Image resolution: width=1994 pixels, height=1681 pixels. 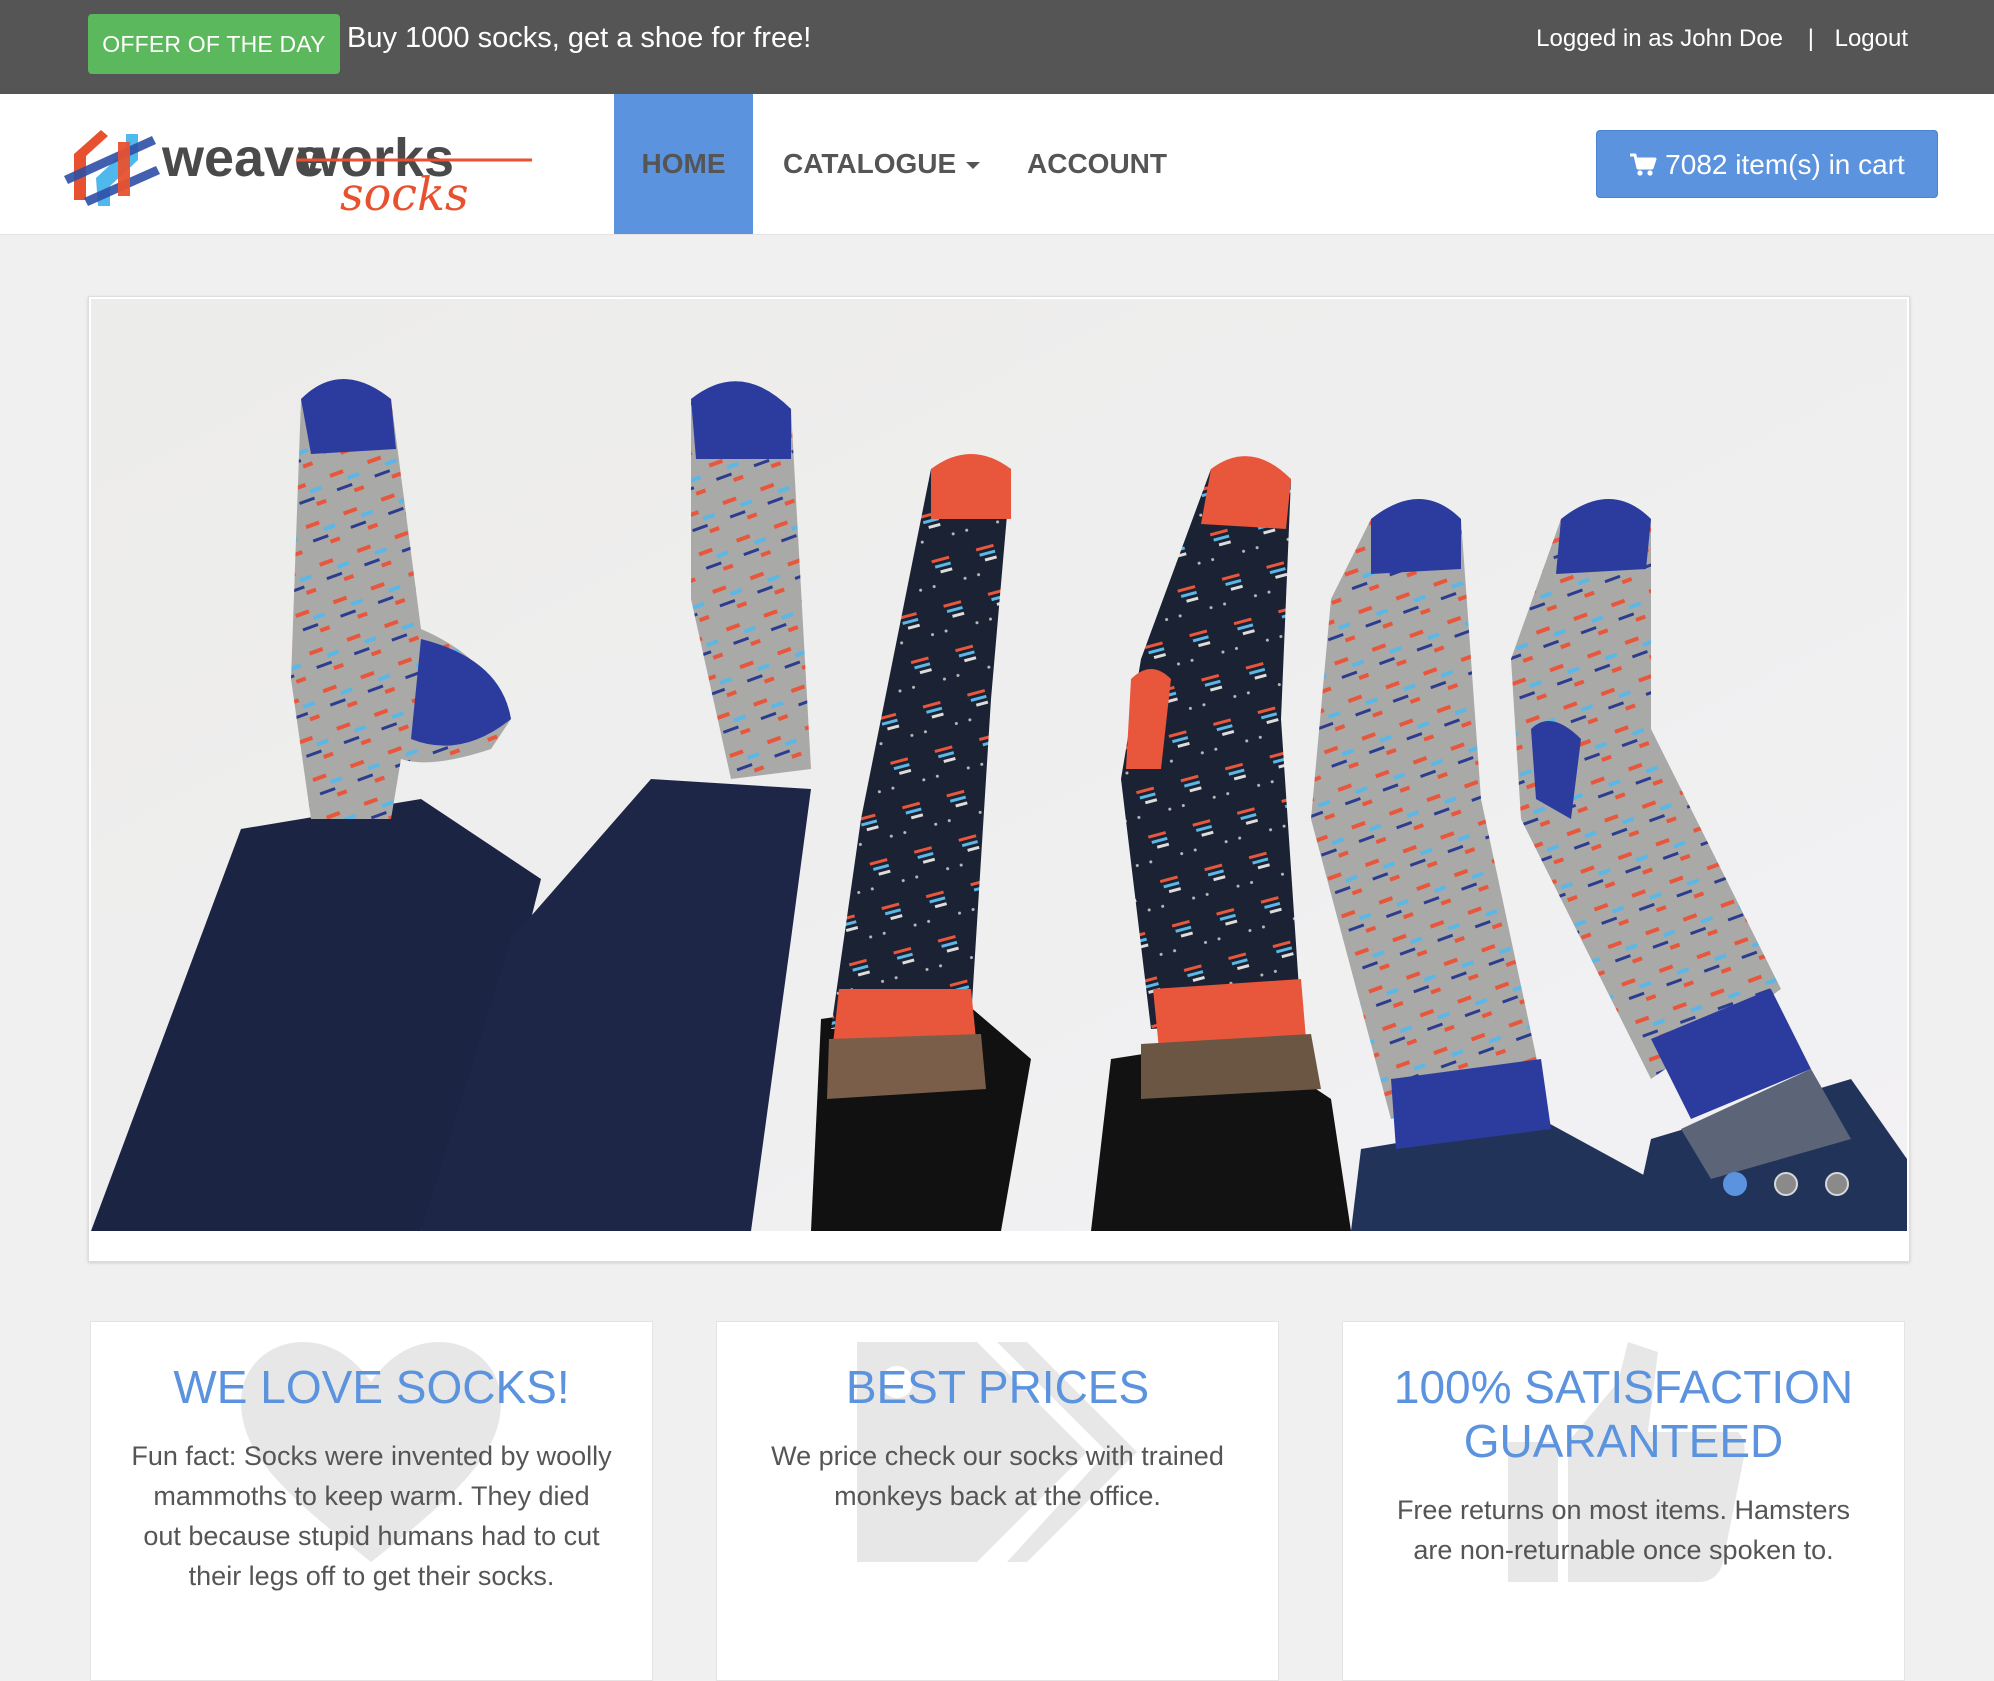 I want to click on svg-text: socks, so click(x=404, y=190).